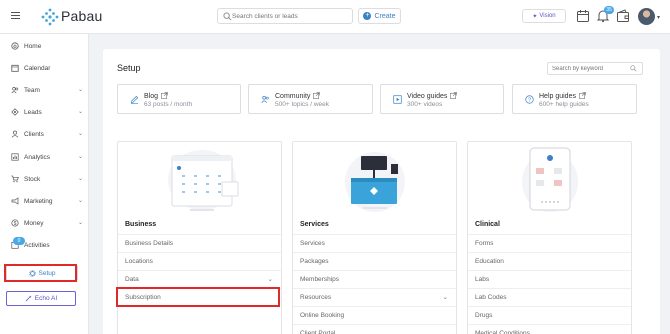 The width and height of the screenshot is (670, 334). Describe the element at coordinates (132, 279) in the screenshot. I see `row-label: Data` at that location.